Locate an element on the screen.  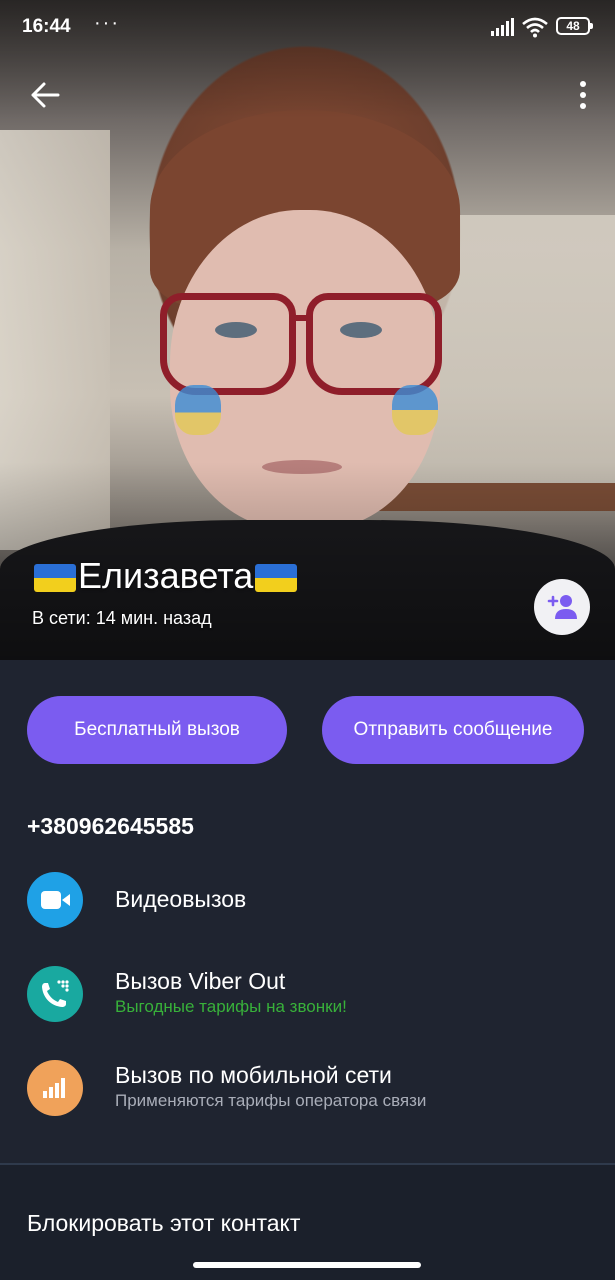
contact-name: Елизавета is located at coordinates (165, 576).